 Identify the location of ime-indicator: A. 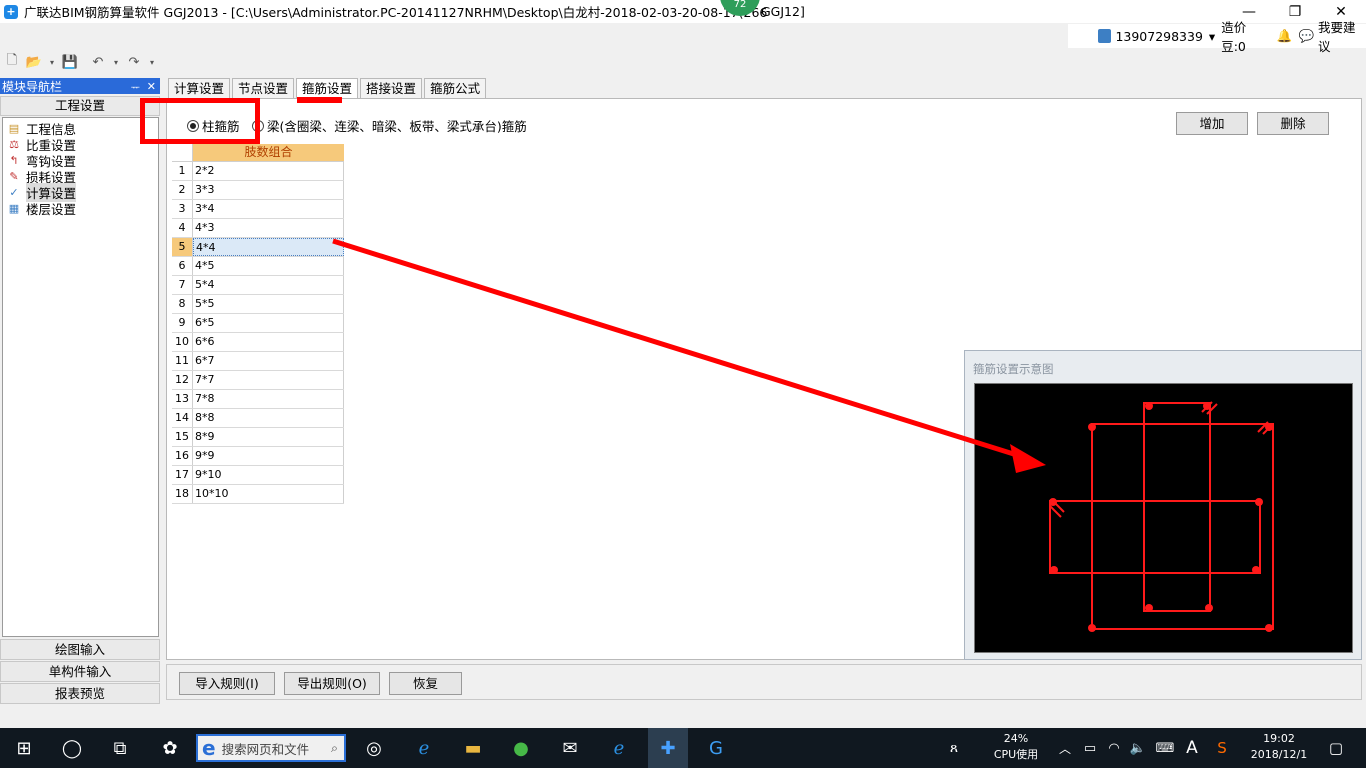
(1192, 748).